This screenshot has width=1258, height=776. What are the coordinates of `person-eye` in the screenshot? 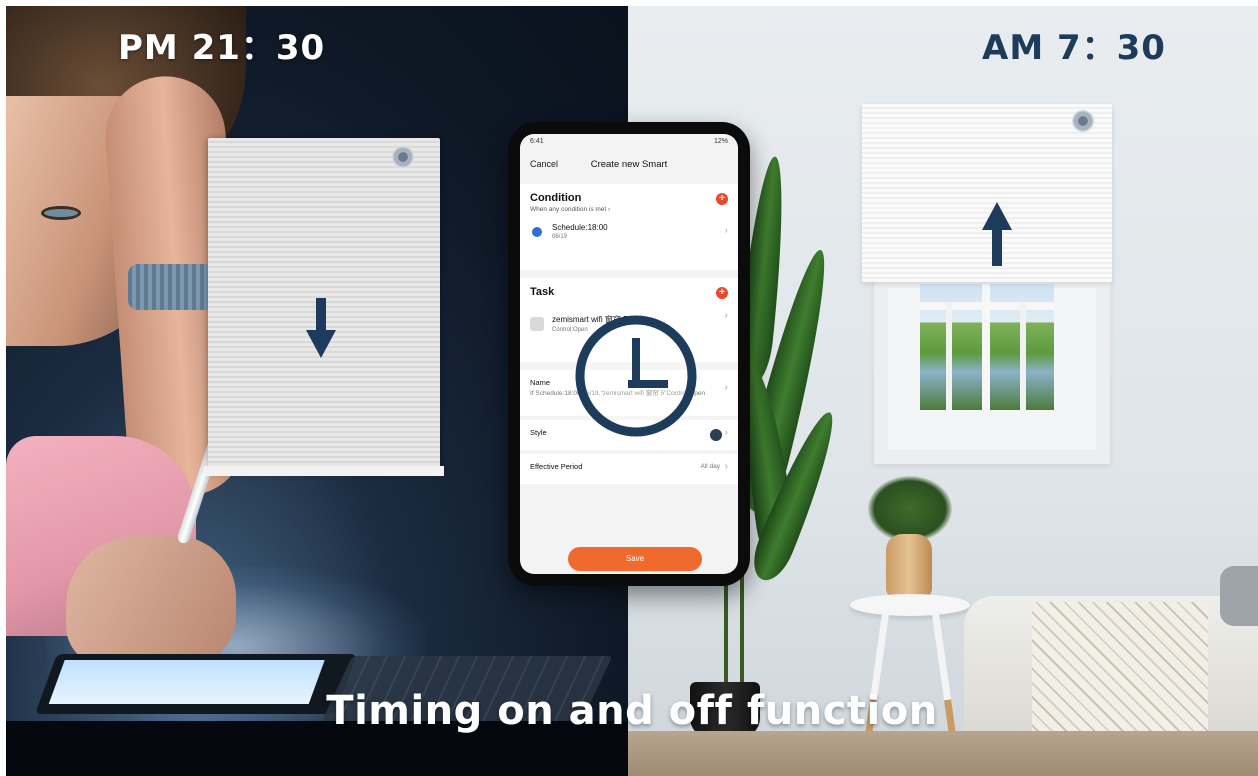 It's located at (61, 213).